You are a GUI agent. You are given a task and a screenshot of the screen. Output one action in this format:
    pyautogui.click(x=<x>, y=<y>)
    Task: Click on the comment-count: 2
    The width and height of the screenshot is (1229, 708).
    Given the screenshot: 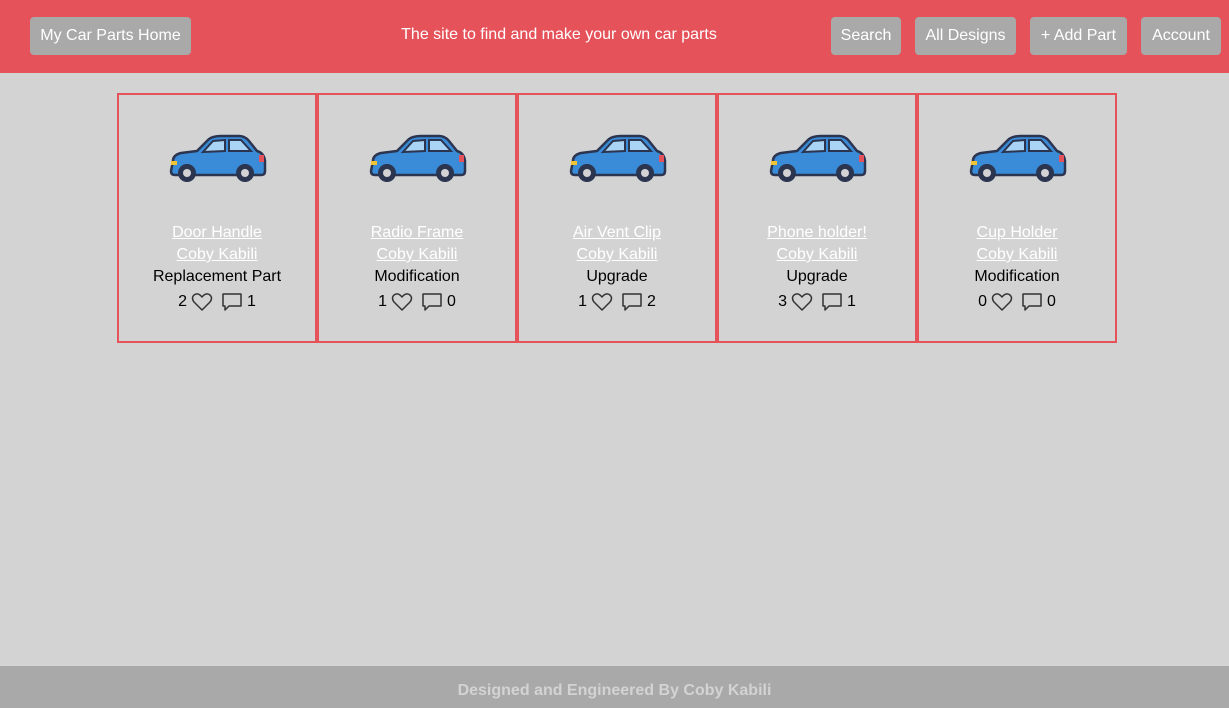 What is the action you would take?
    pyautogui.click(x=651, y=301)
    